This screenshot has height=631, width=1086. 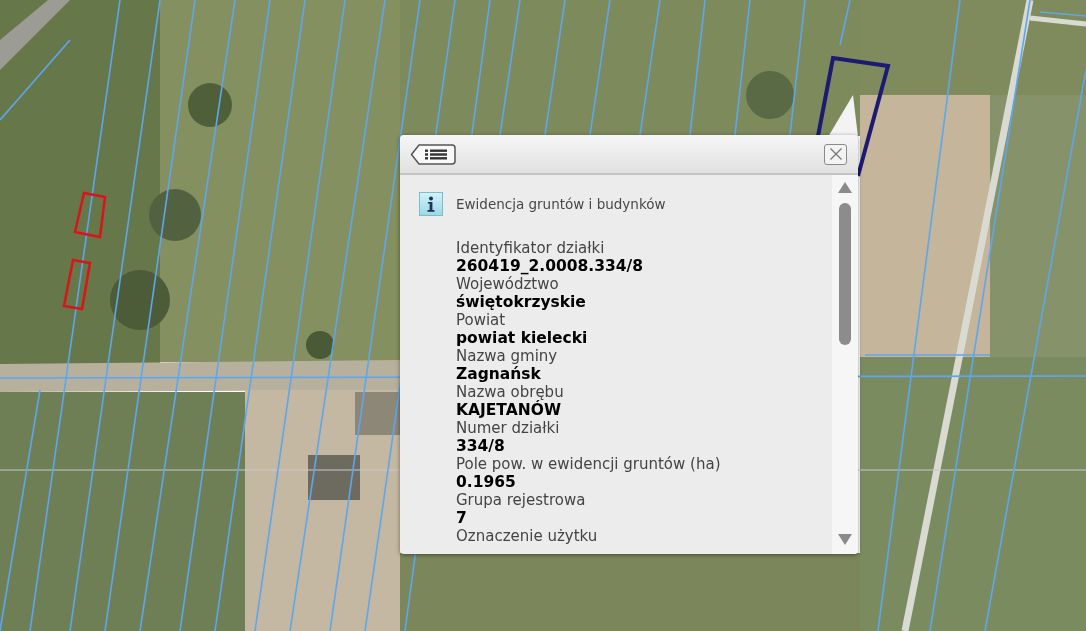 What do you see at coordinates (508, 428) in the screenshot?
I see `field-label: Numer działki` at bounding box center [508, 428].